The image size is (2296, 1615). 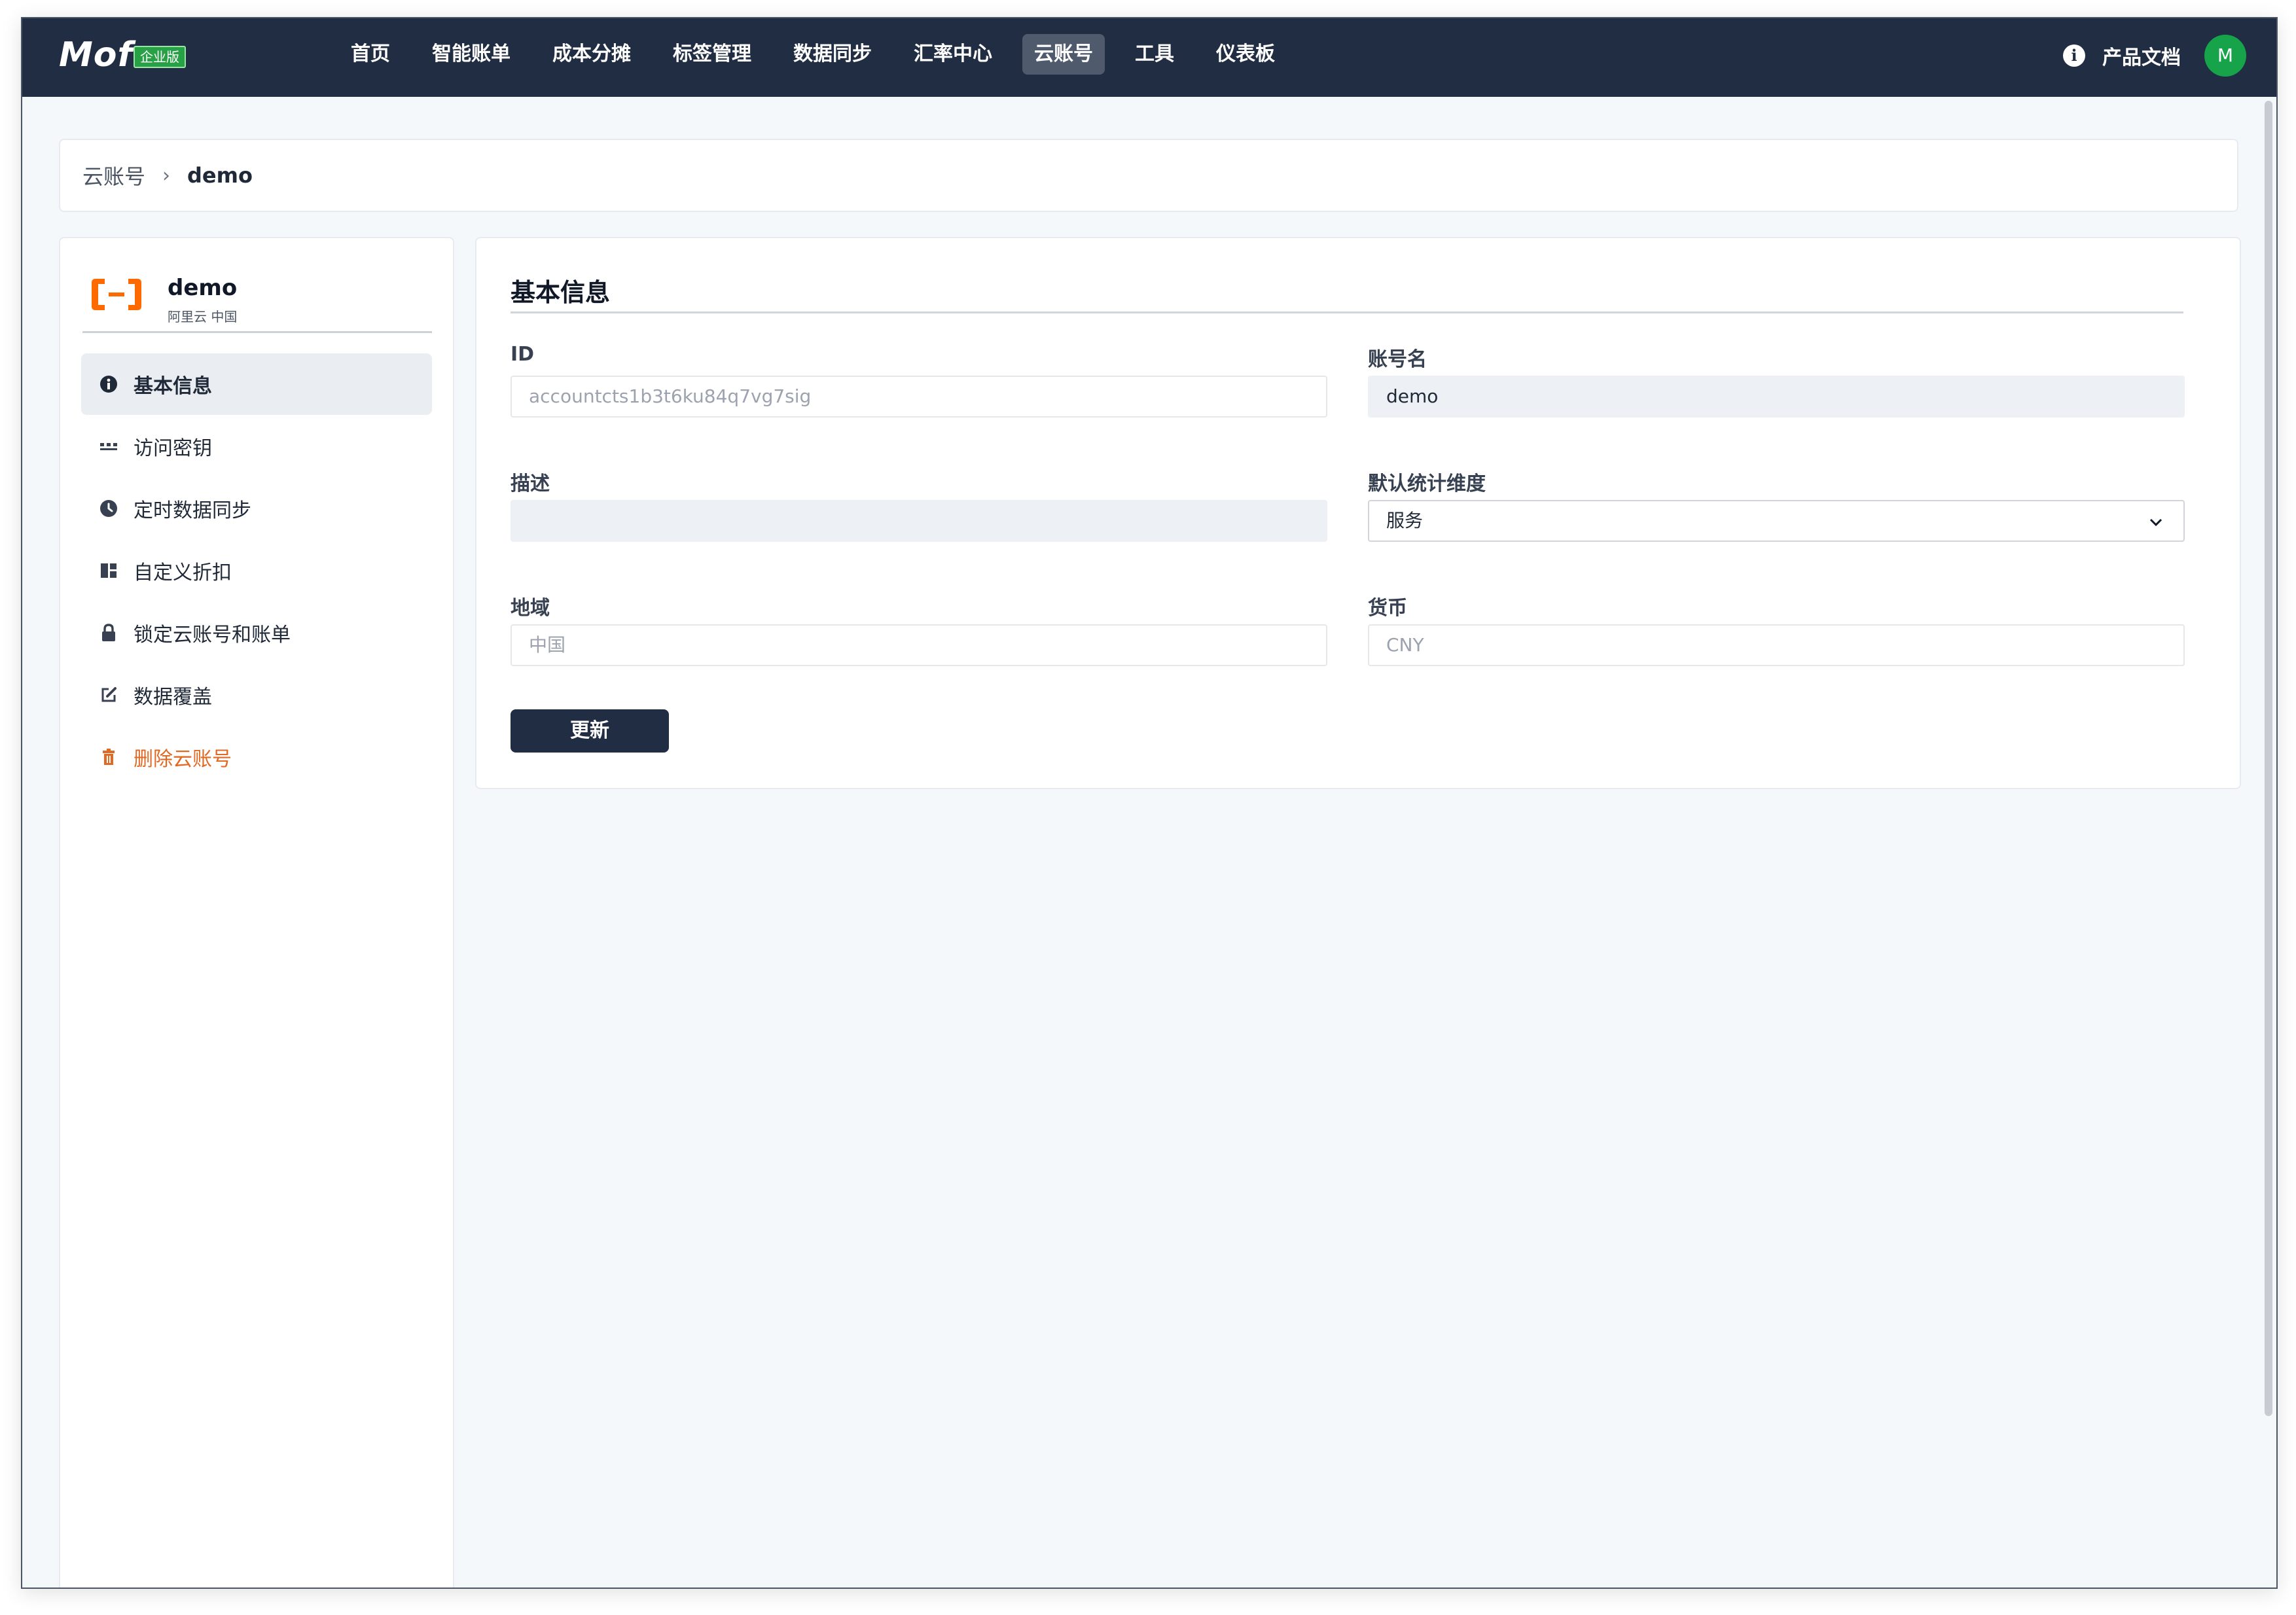 What do you see at coordinates (919, 521) in the screenshot?
I see `description-field` at bounding box center [919, 521].